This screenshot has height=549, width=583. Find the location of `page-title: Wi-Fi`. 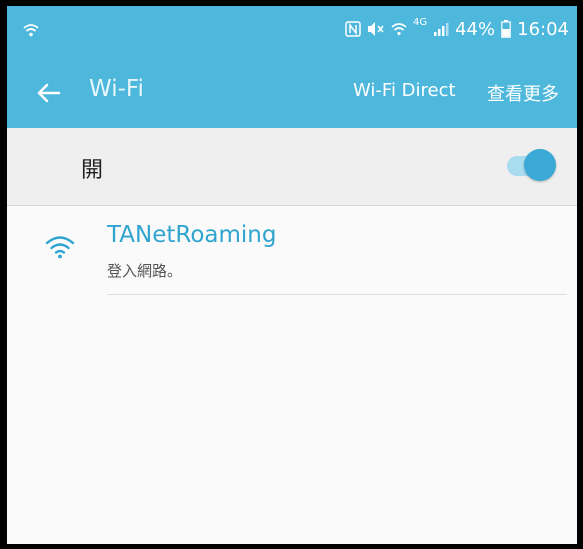

page-title: Wi-Fi is located at coordinates (116, 89).